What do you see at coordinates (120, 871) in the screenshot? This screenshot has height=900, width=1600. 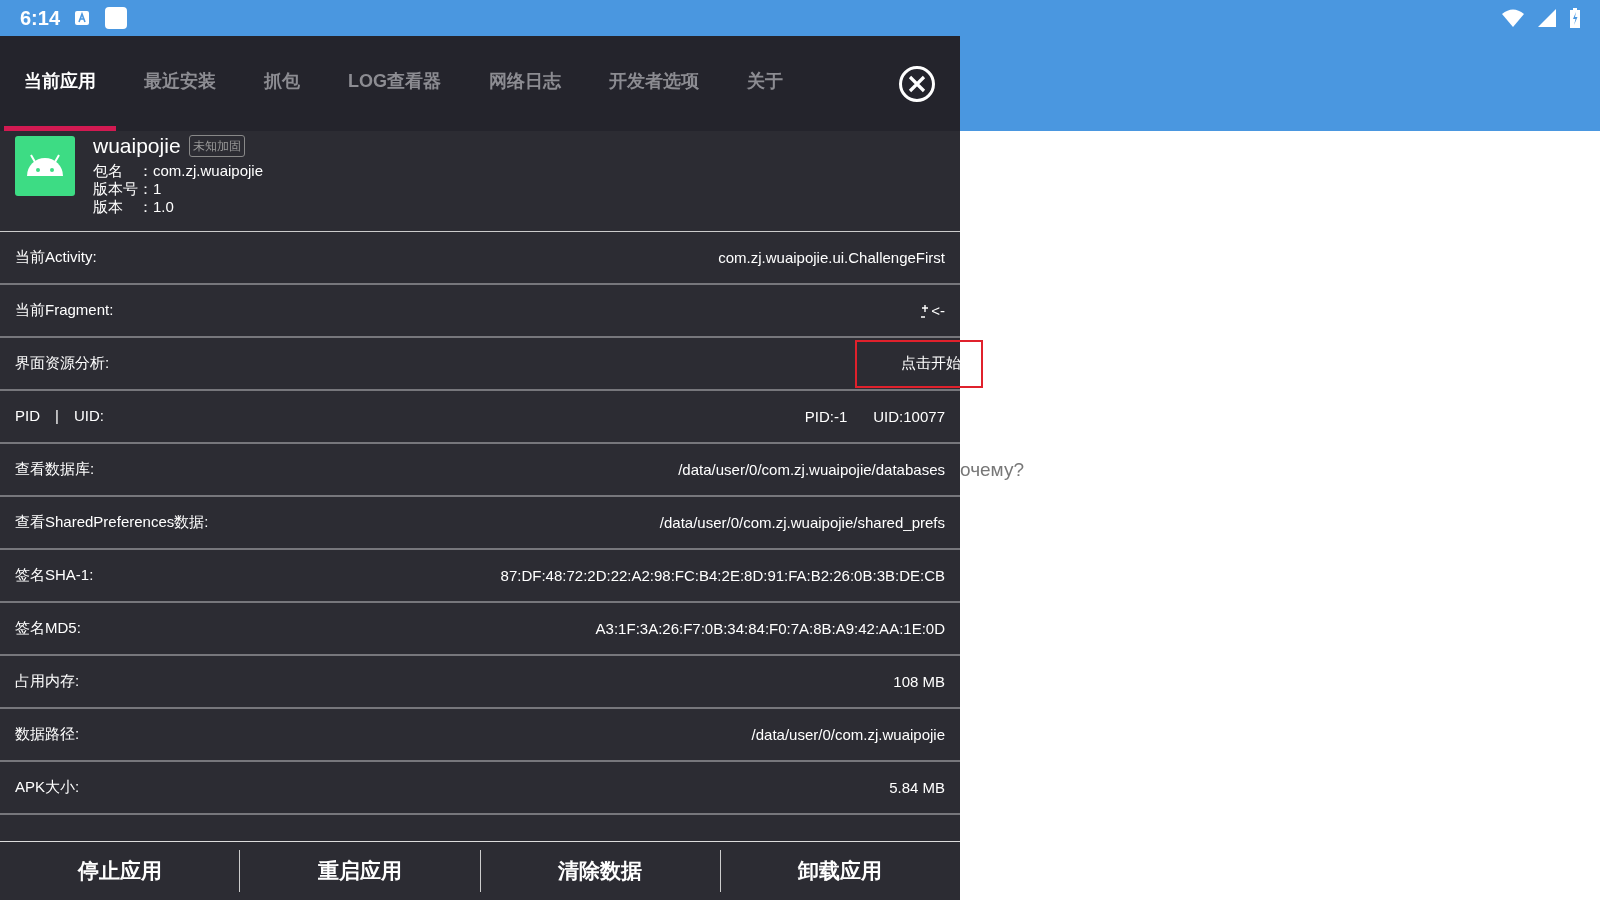 I see `action-button: 停止应用` at bounding box center [120, 871].